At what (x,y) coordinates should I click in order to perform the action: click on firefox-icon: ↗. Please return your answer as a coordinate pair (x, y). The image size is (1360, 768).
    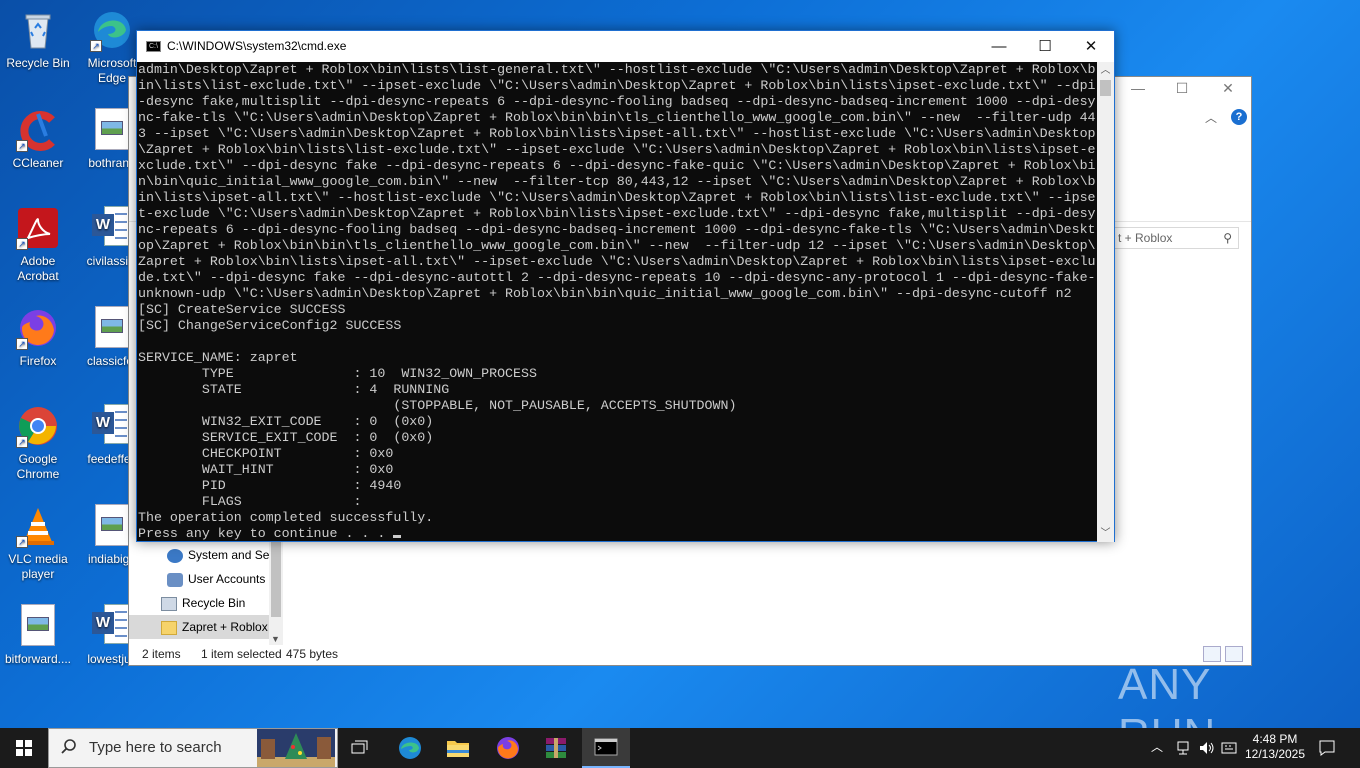
    Looking at the image, I should click on (38, 328).